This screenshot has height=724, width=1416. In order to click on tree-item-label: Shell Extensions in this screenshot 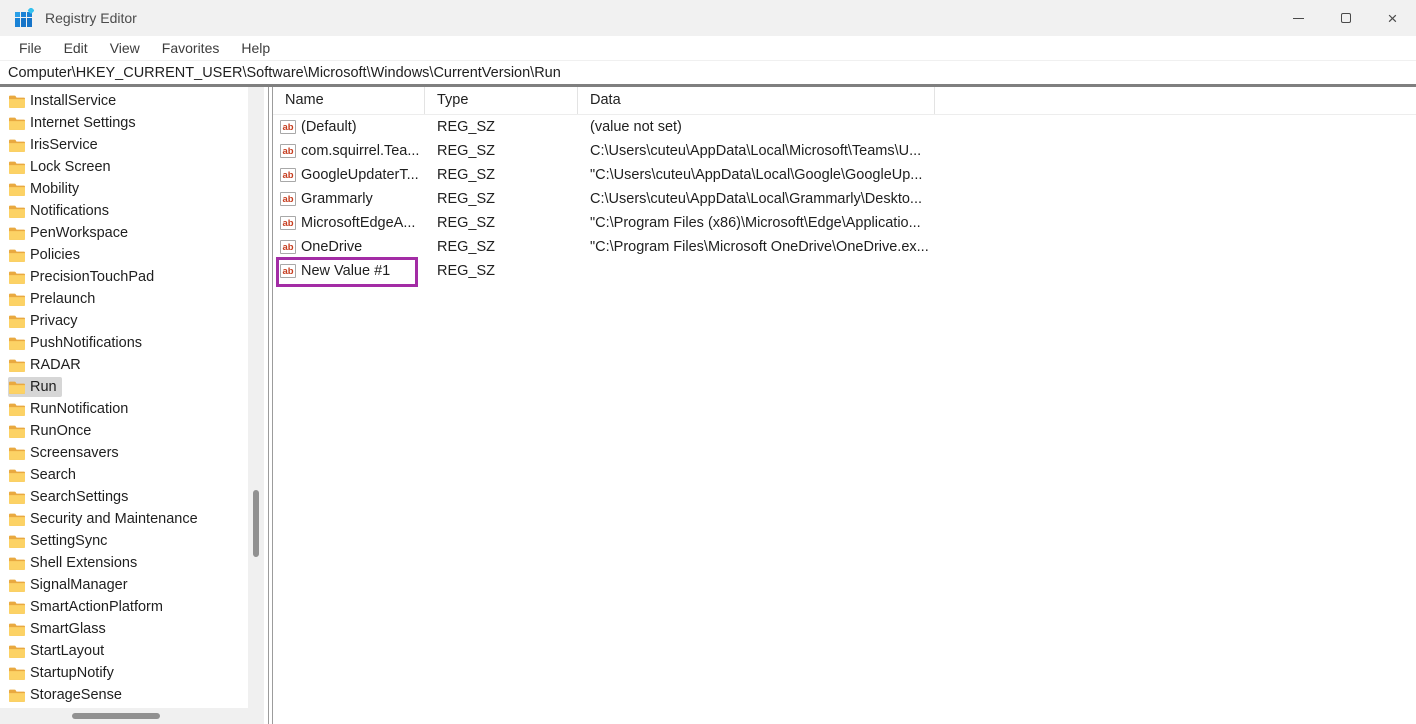, I will do `click(84, 563)`.